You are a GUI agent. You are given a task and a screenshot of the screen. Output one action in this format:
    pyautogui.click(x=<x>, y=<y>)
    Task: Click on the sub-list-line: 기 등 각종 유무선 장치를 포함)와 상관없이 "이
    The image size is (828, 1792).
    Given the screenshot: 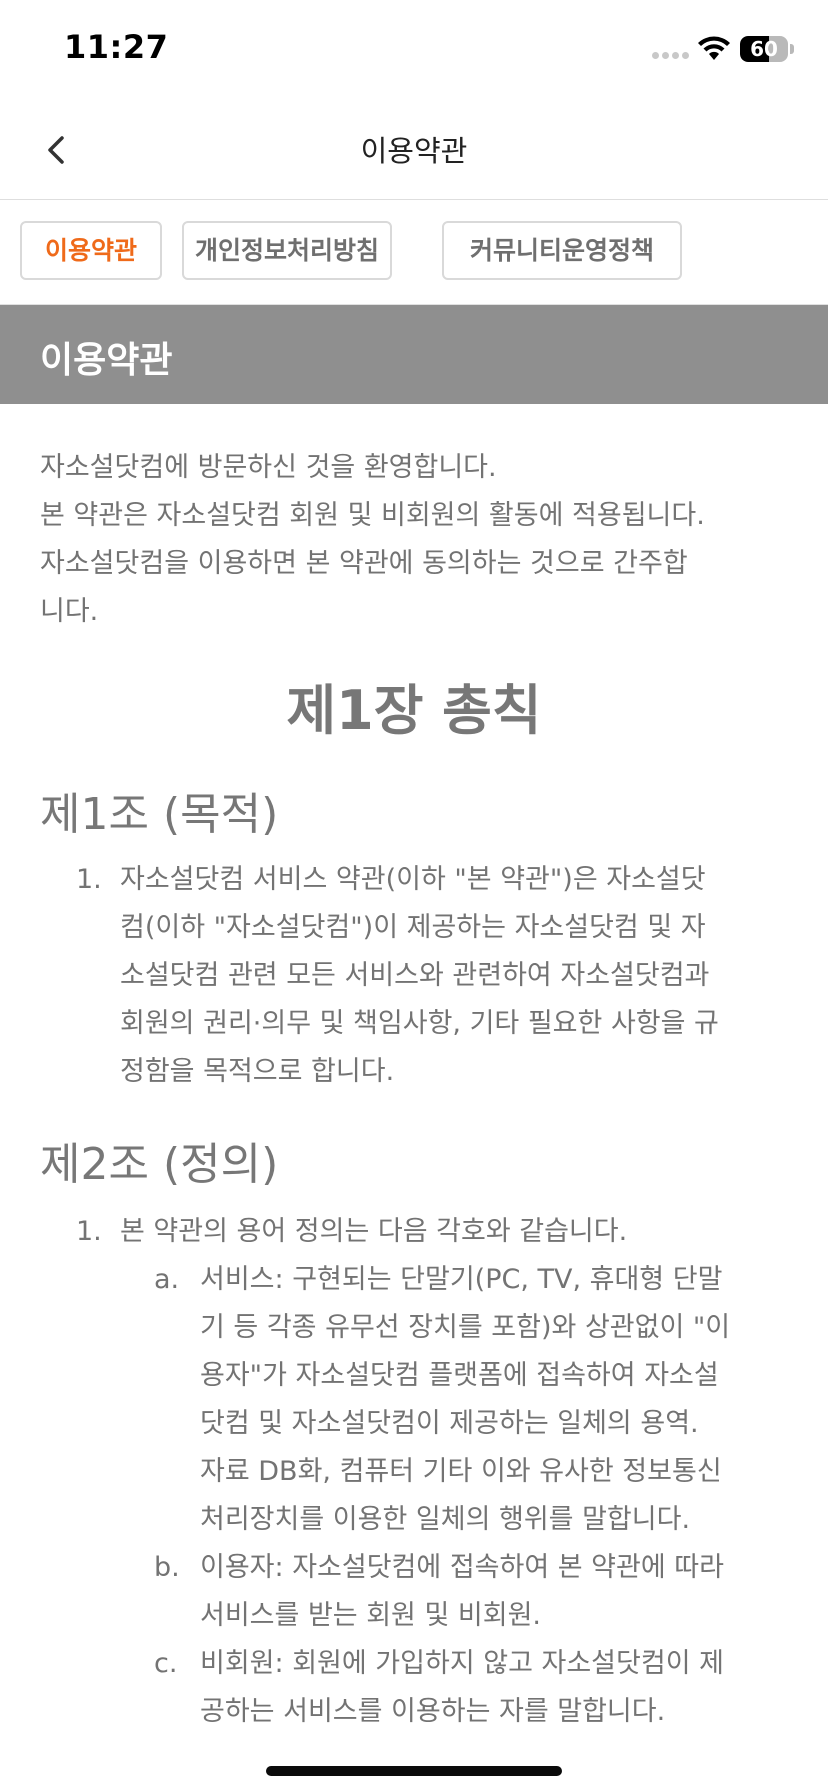 What is the action you would take?
    pyautogui.click(x=465, y=1327)
    